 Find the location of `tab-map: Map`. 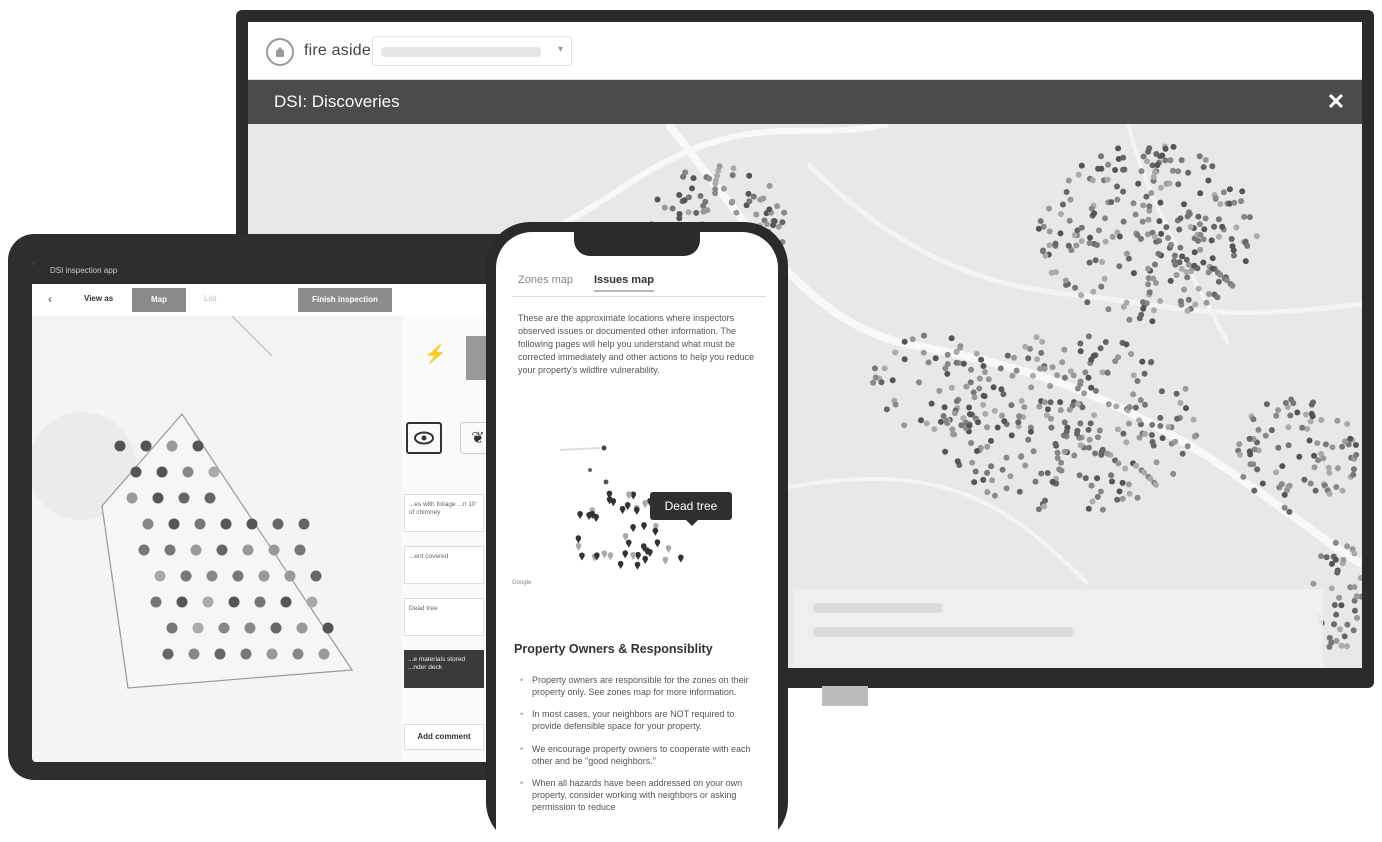

tab-map: Map is located at coordinates (159, 300).